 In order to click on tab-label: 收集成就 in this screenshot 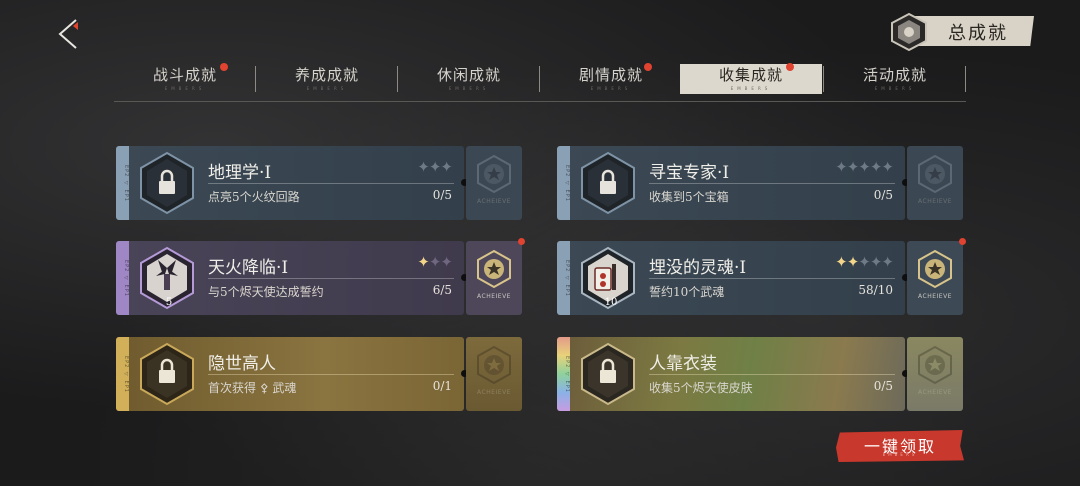, I will do `click(750, 75)`.